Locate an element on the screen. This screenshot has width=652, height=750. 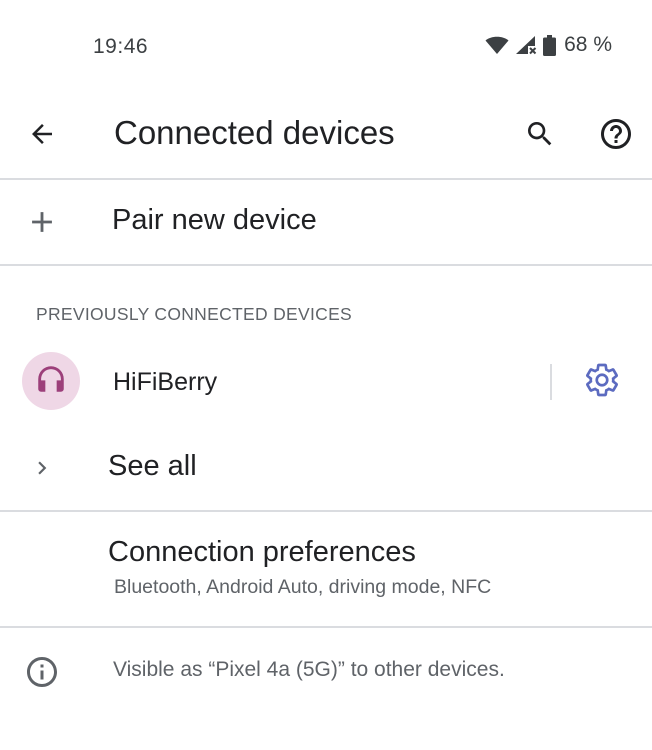
battery-icon is located at coordinates (550, 45).